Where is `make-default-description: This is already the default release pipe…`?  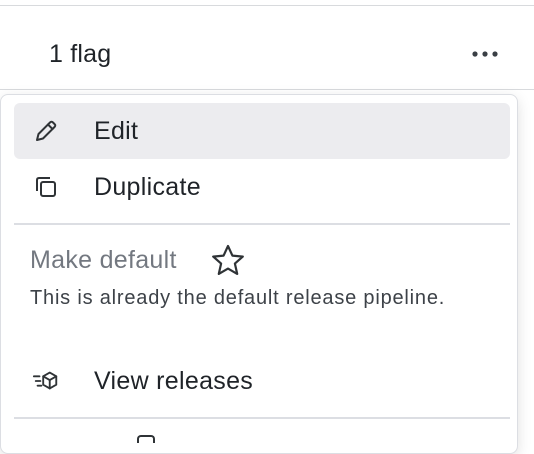 make-default-description: This is already the default release pipe… is located at coordinates (238, 298).